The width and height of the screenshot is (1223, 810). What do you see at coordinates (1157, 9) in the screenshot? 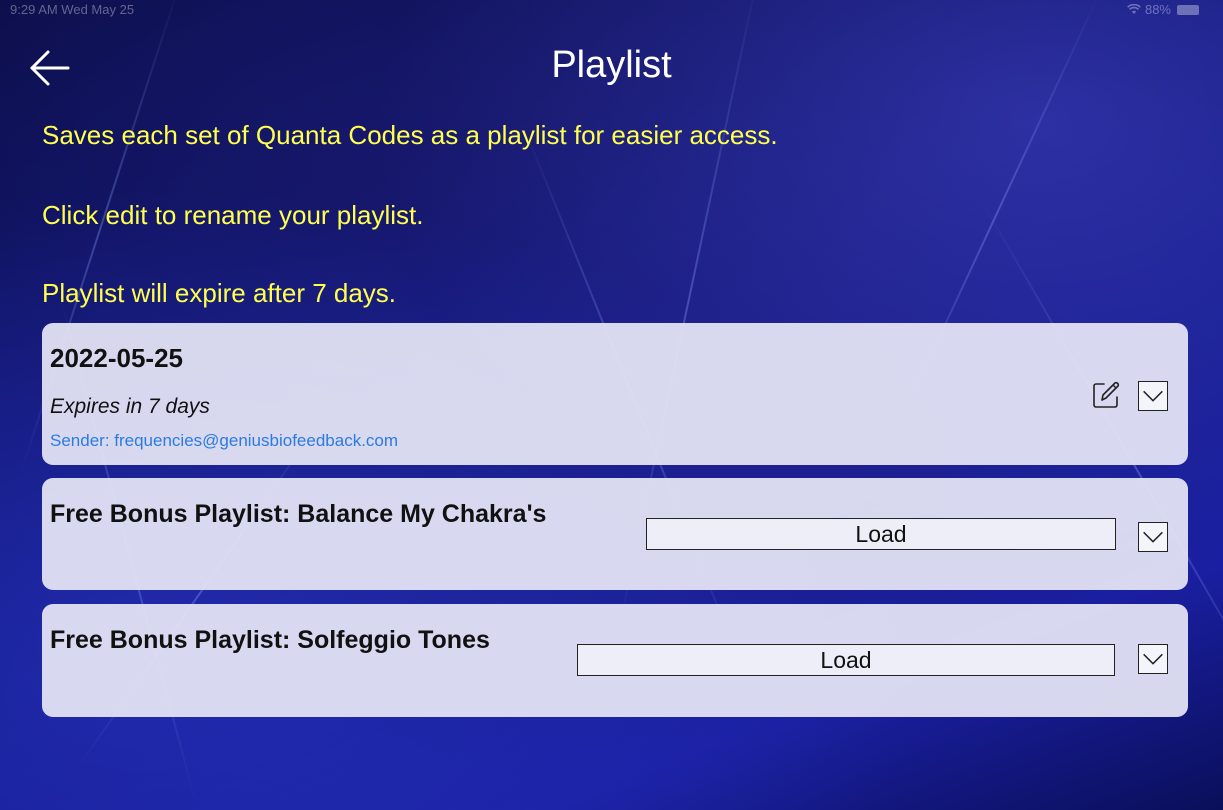
I see `battery-percent: 88%` at bounding box center [1157, 9].